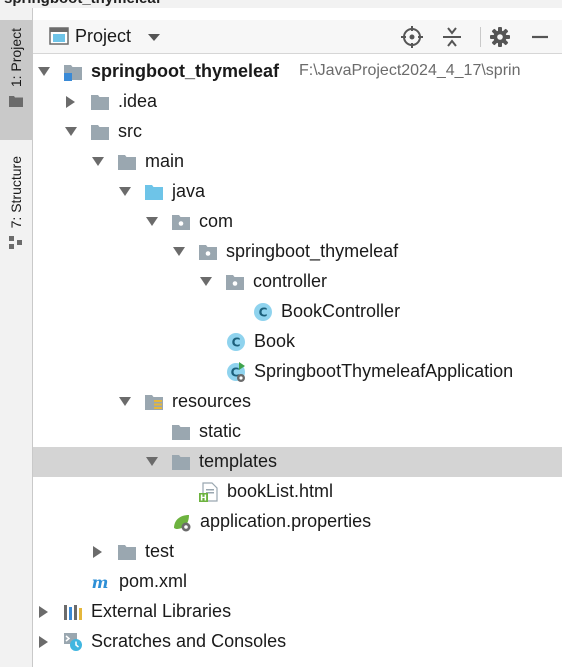 This screenshot has width=562, height=667. What do you see at coordinates (275, 341) in the screenshot?
I see `tree-item-label: Book` at bounding box center [275, 341].